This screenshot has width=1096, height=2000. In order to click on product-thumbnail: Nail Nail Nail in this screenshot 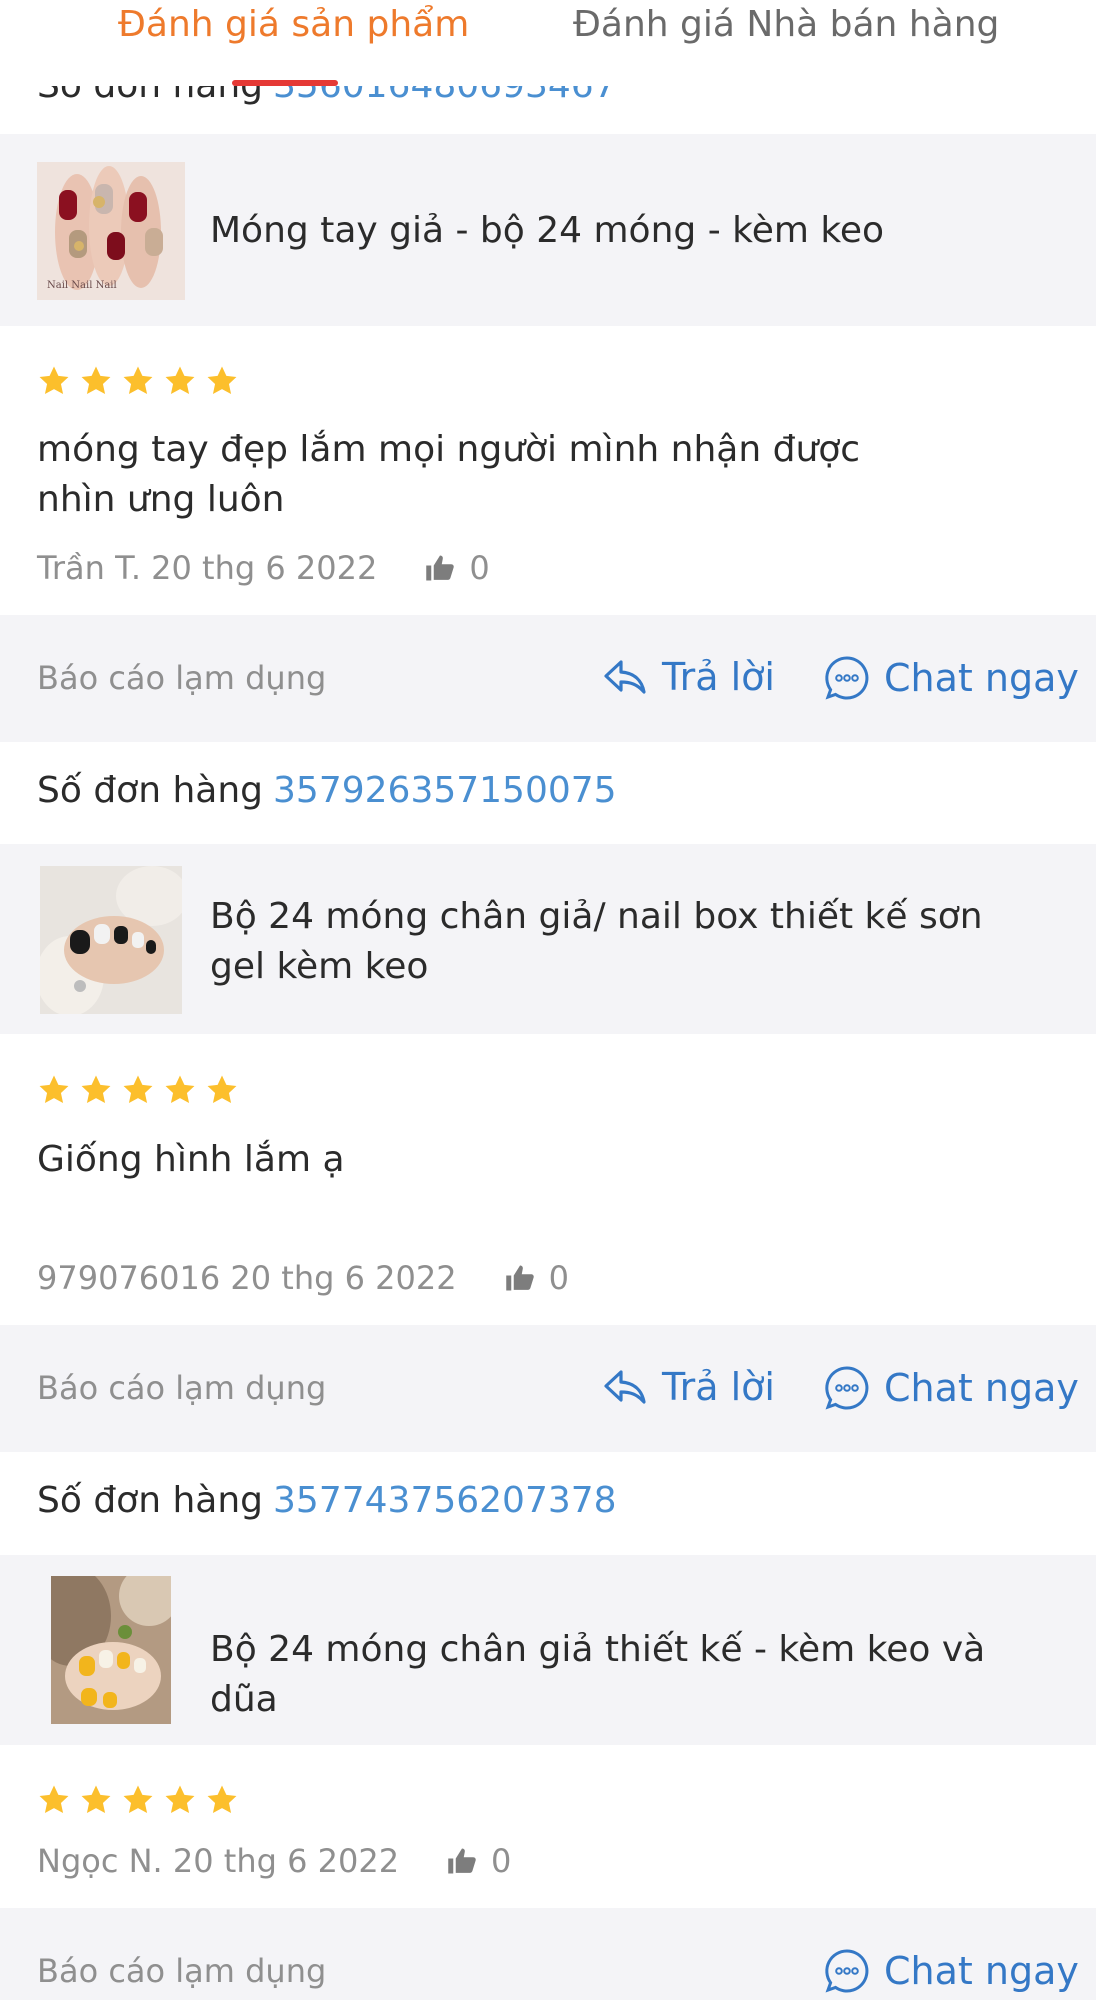, I will do `click(111, 231)`.